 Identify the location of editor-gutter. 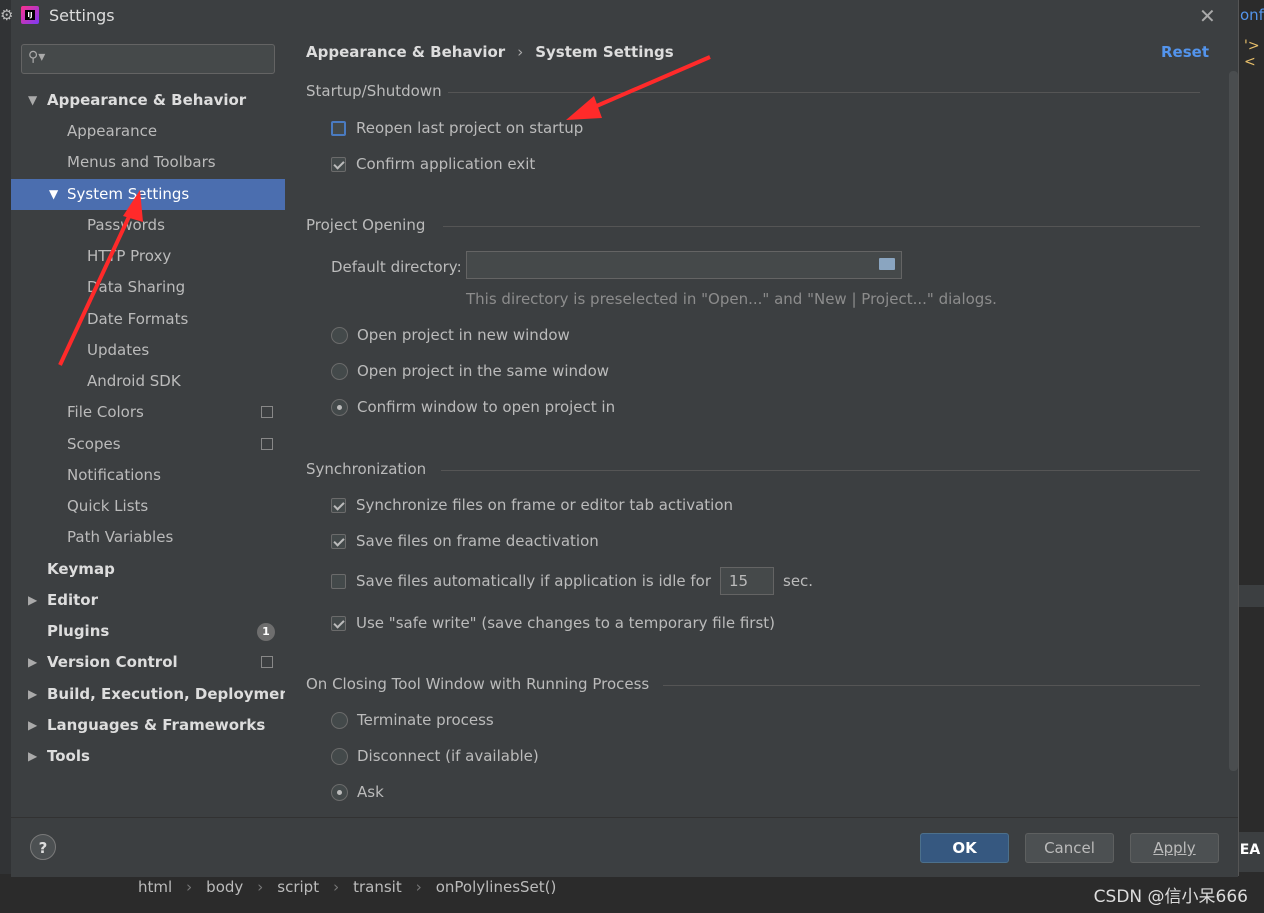
(5, 456).